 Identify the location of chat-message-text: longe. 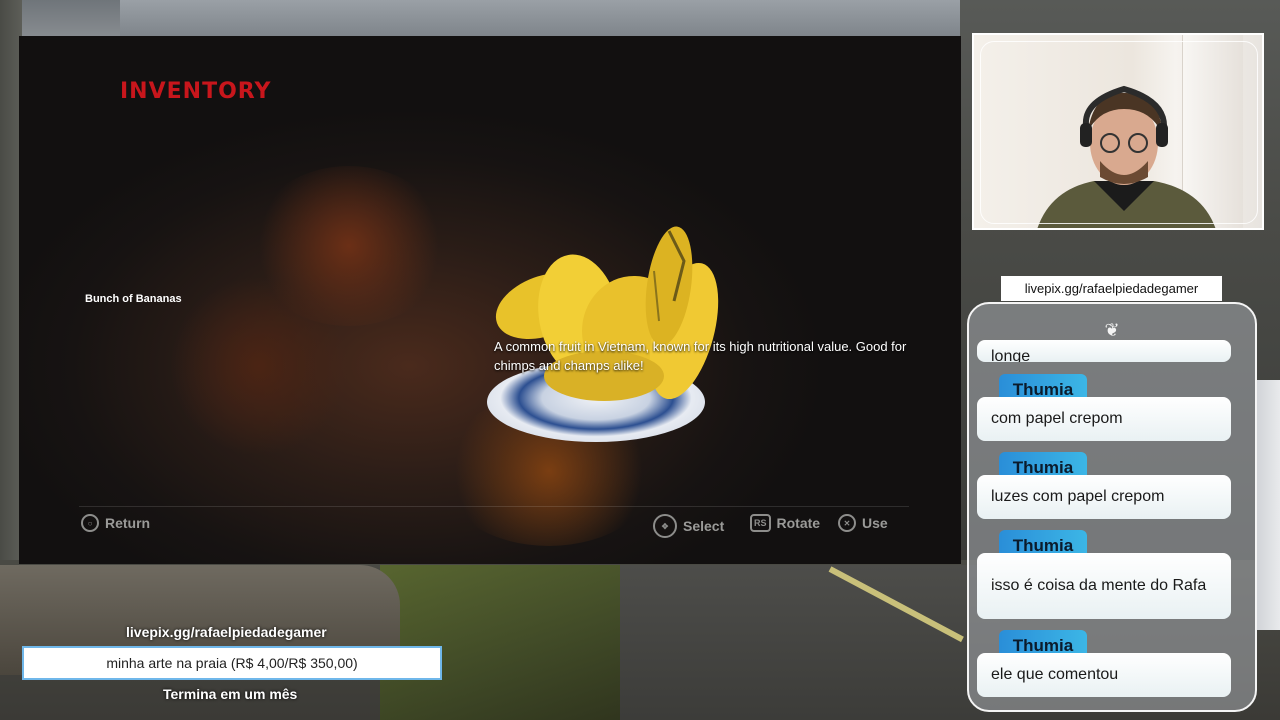
(1011, 355).